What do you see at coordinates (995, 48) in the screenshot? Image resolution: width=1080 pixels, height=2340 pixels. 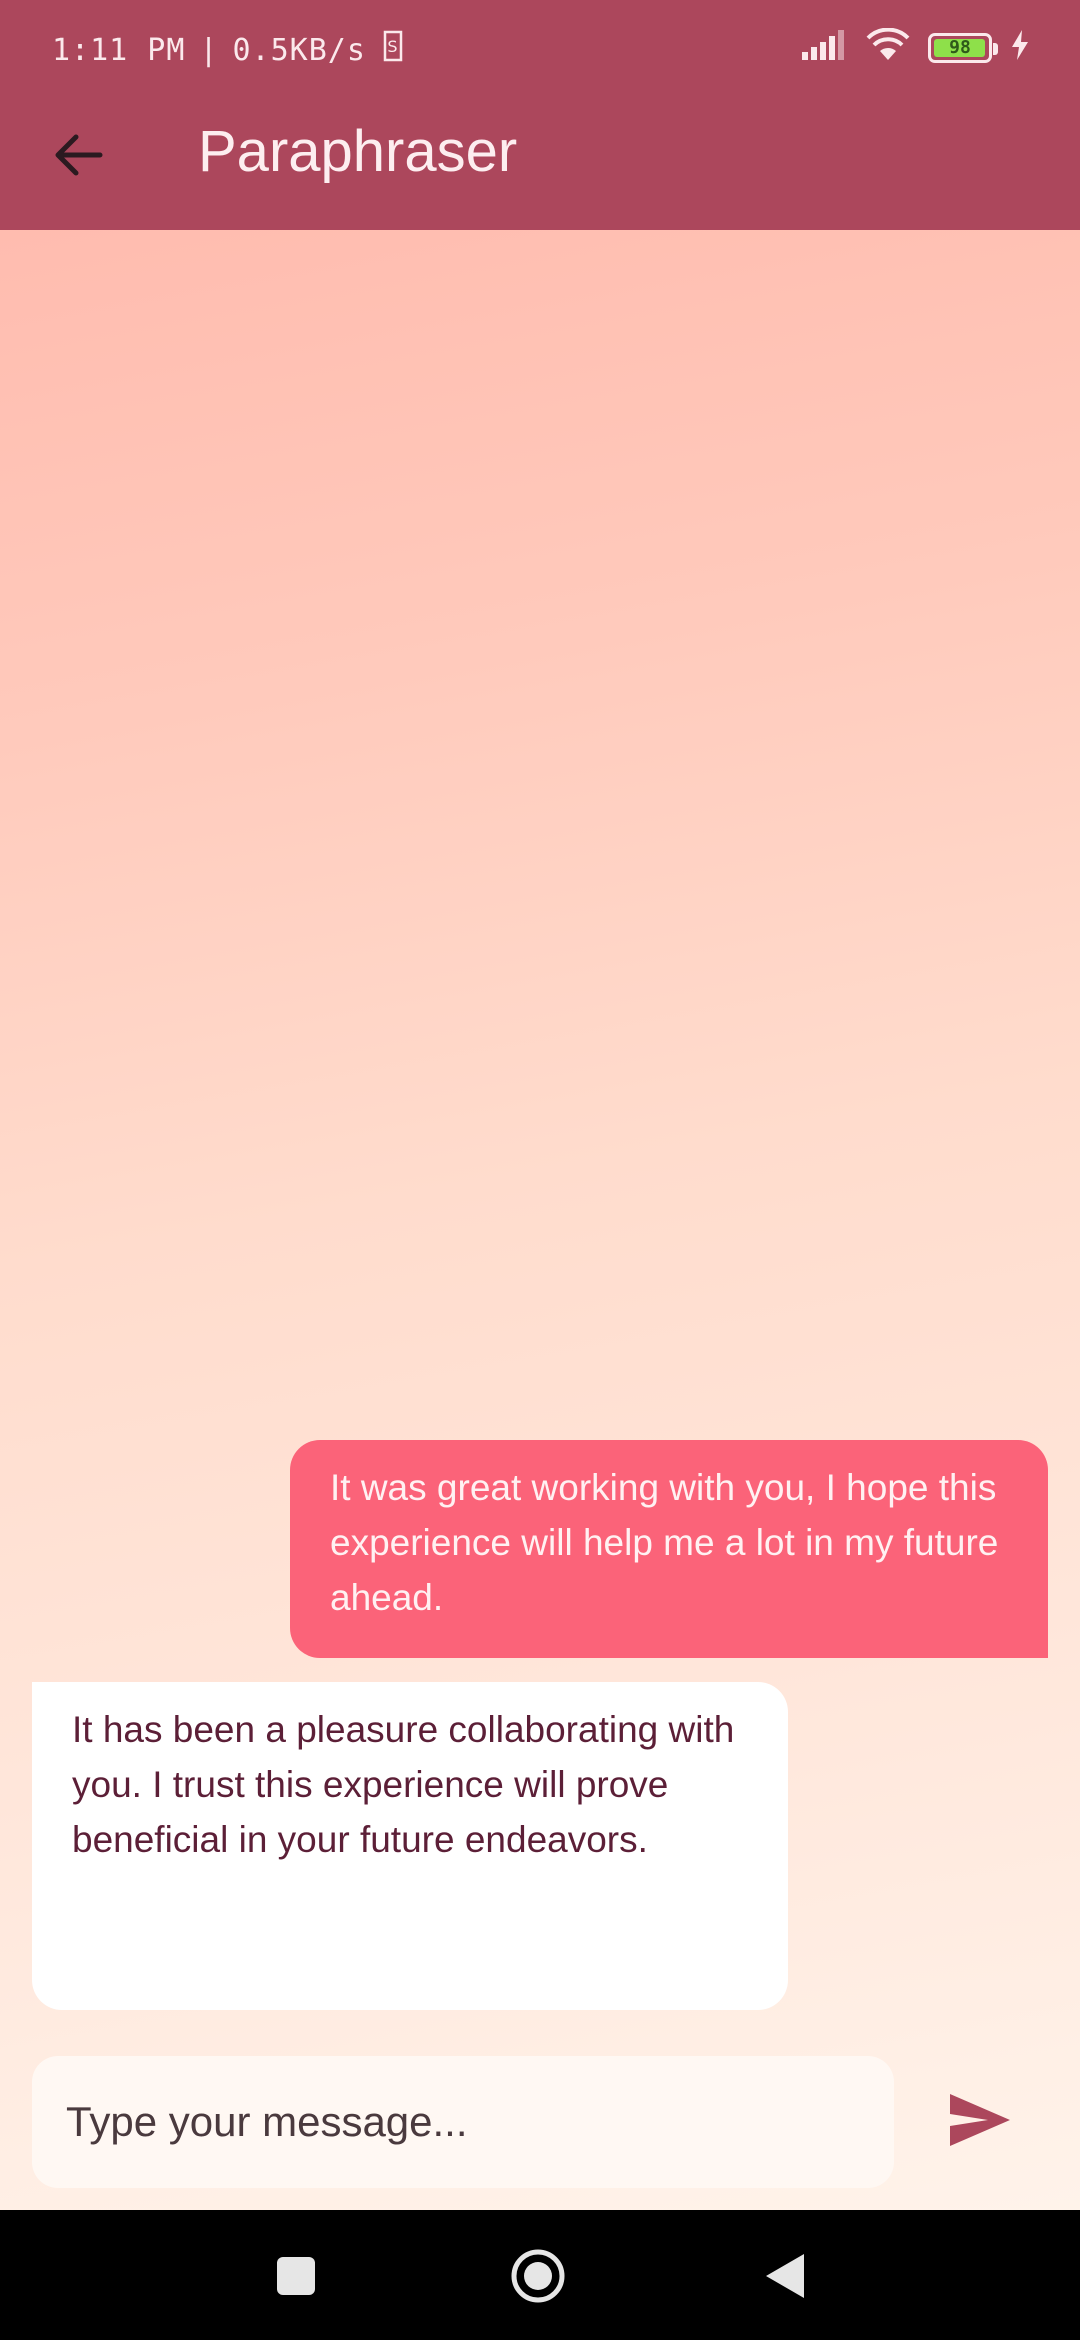 I see `battery-cap` at bounding box center [995, 48].